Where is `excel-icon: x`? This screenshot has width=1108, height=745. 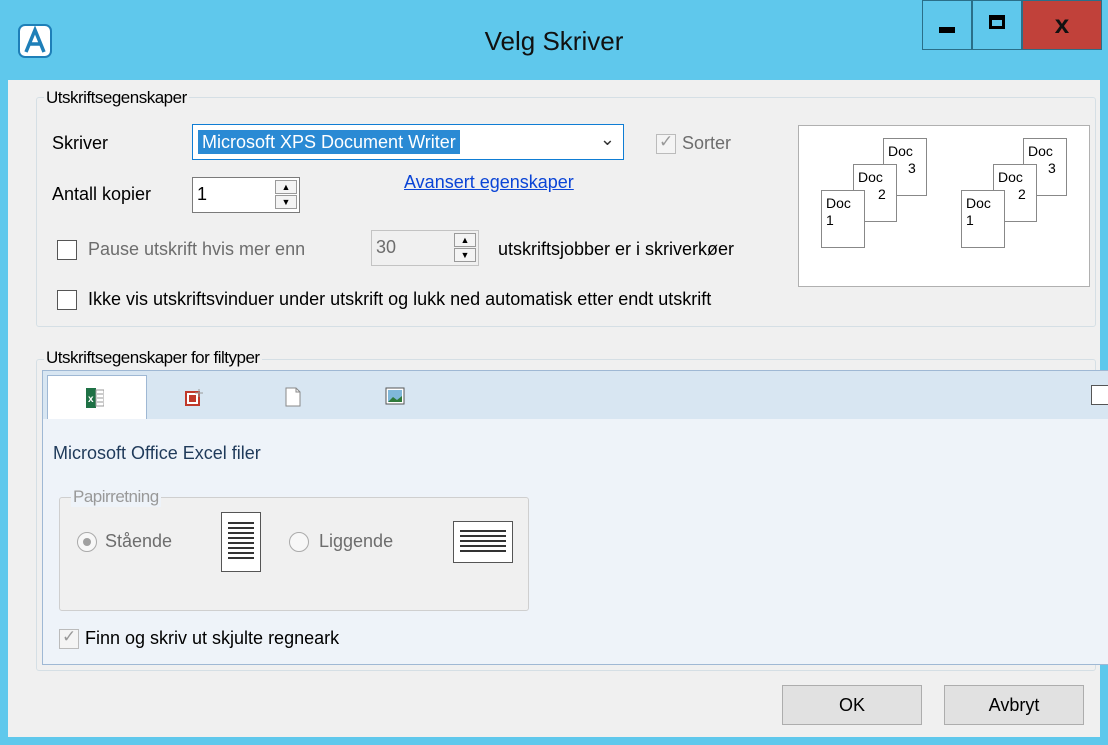
excel-icon: x is located at coordinates (95, 398).